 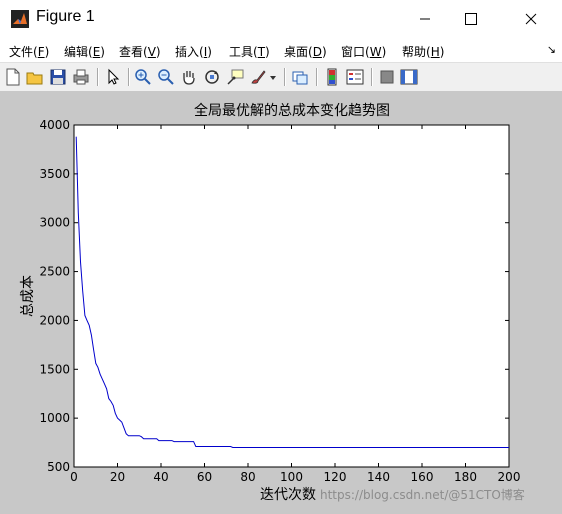 What do you see at coordinates (54, 369) in the screenshot?
I see `y-tick-label: 1500` at bounding box center [54, 369].